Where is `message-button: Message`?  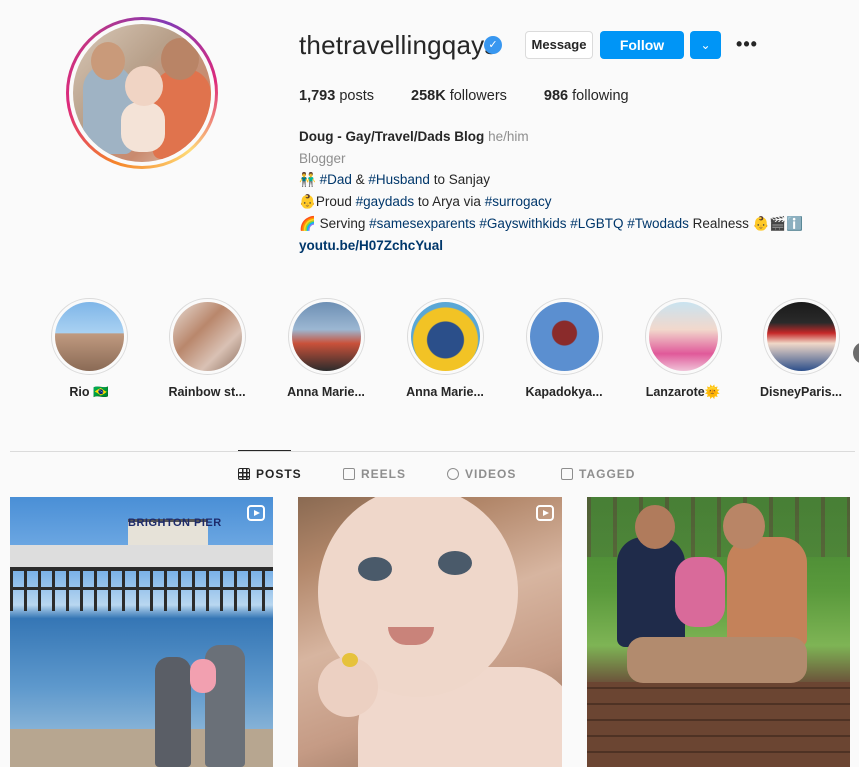
message-button: Message is located at coordinates (559, 45).